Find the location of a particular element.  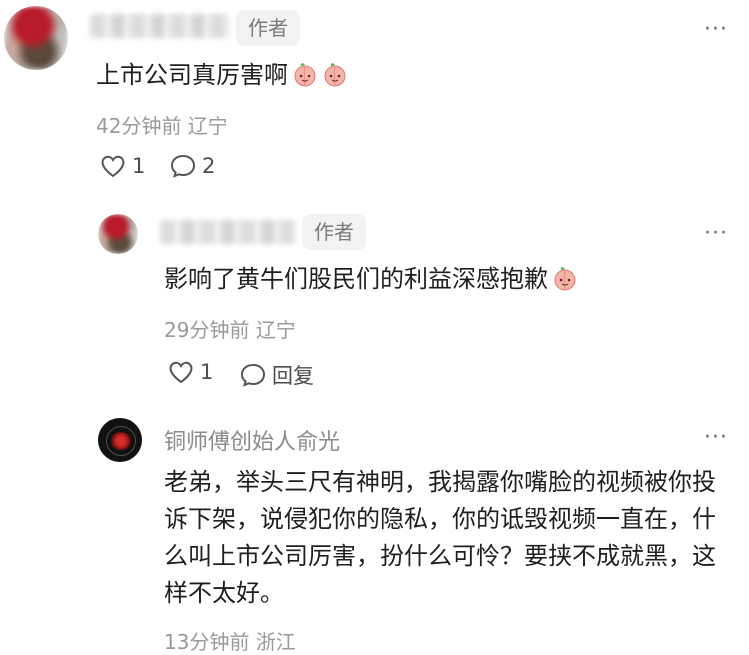

timestamp: 29分钟前 is located at coordinates (207, 330).